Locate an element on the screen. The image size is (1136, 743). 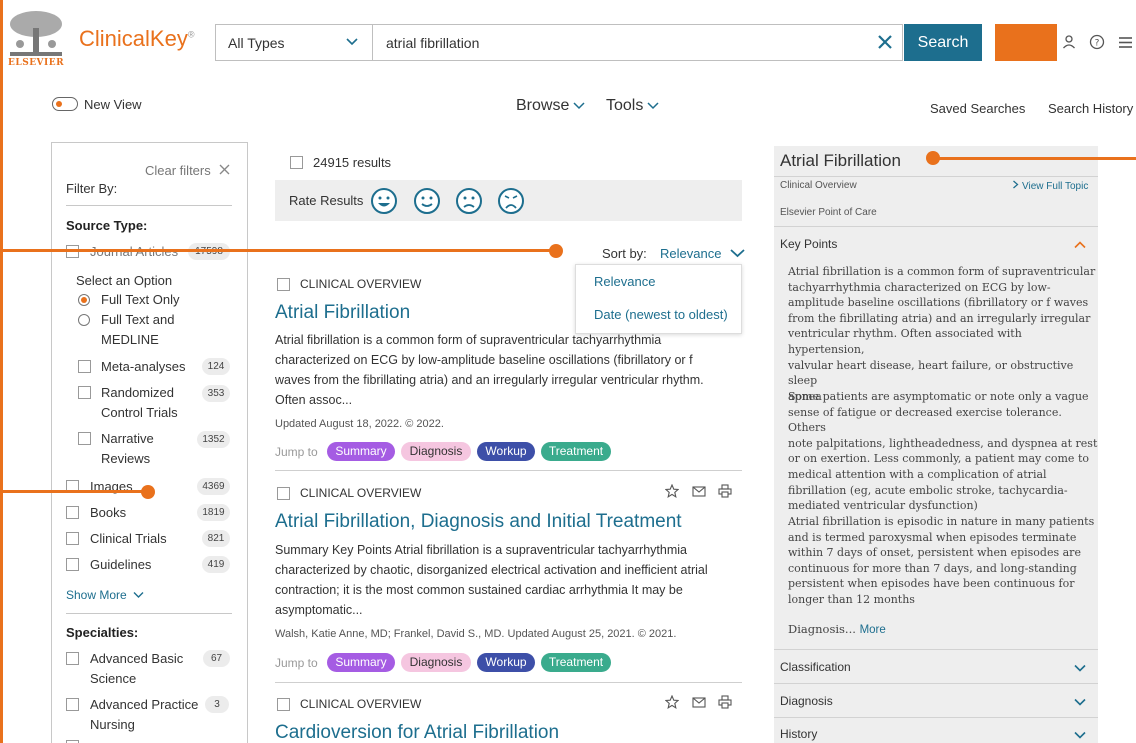
sort-select: Relevance is located at coordinates (702, 253).